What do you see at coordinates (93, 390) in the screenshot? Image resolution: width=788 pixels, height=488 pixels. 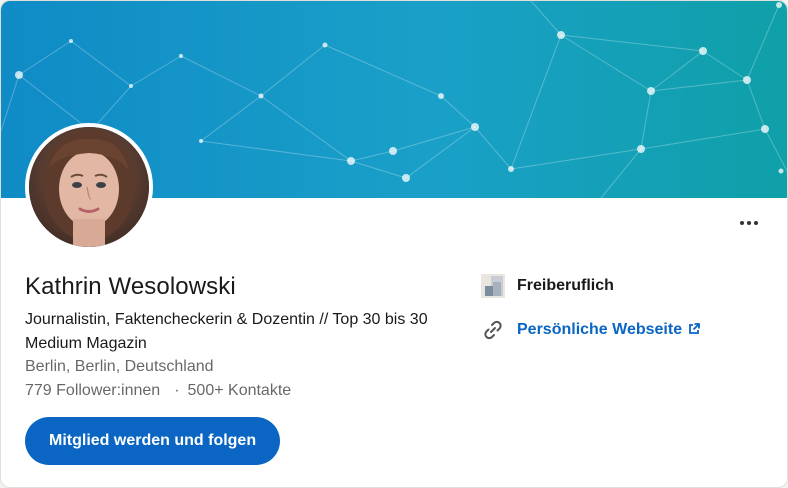 I see `followers-count: 779 Follower:innen` at bounding box center [93, 390].